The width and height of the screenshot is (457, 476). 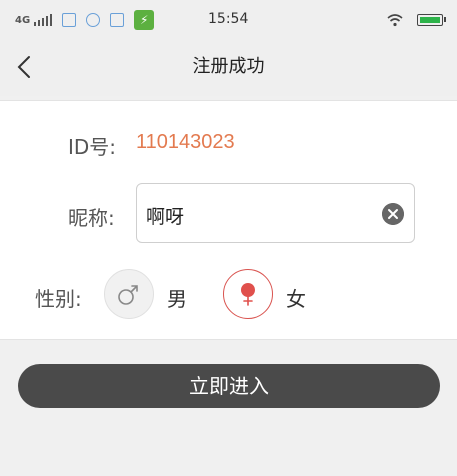 What do you see at coordinates (92, 147) in the screenshot?
I see `id-label: ID号:` at bounding box center [92, 147].